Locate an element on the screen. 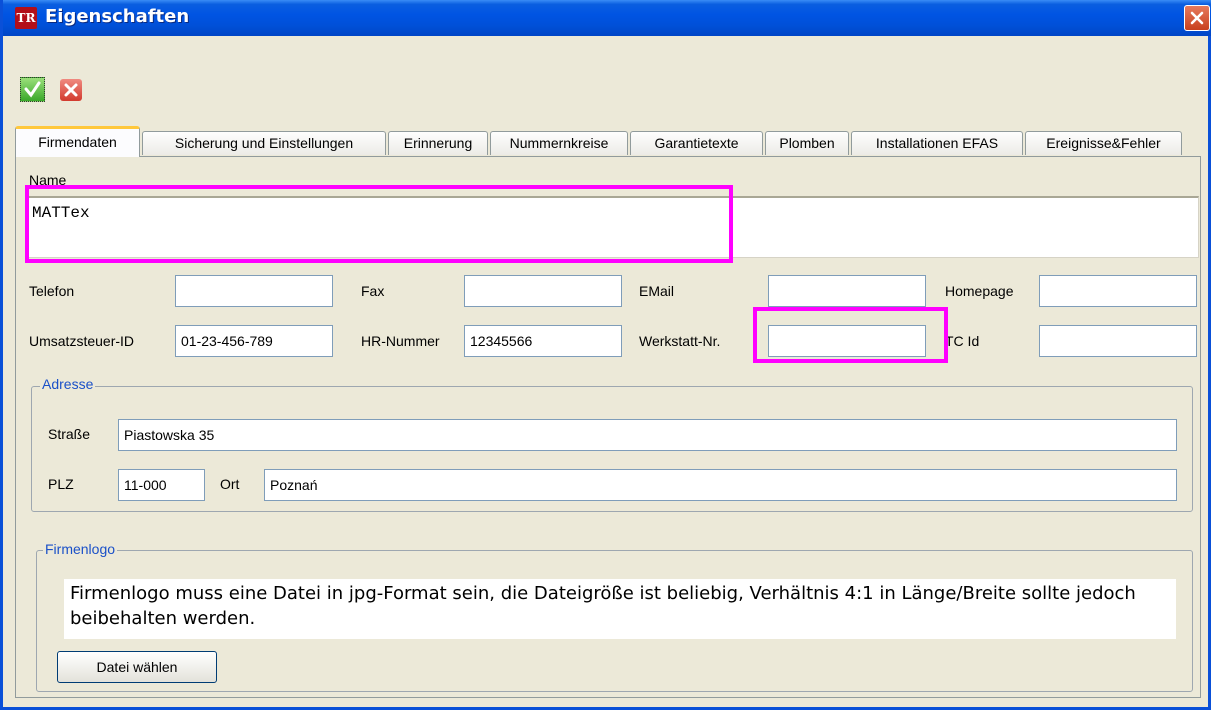  tab-plomben: Plomben is located at coordinates (807, 143).